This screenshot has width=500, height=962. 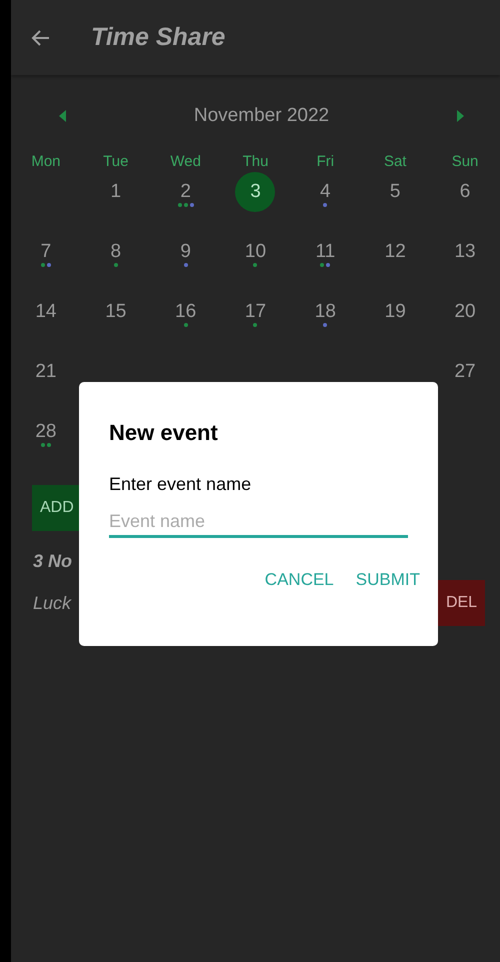 I want to click on day-number: 7, so click(x=46, y=252).